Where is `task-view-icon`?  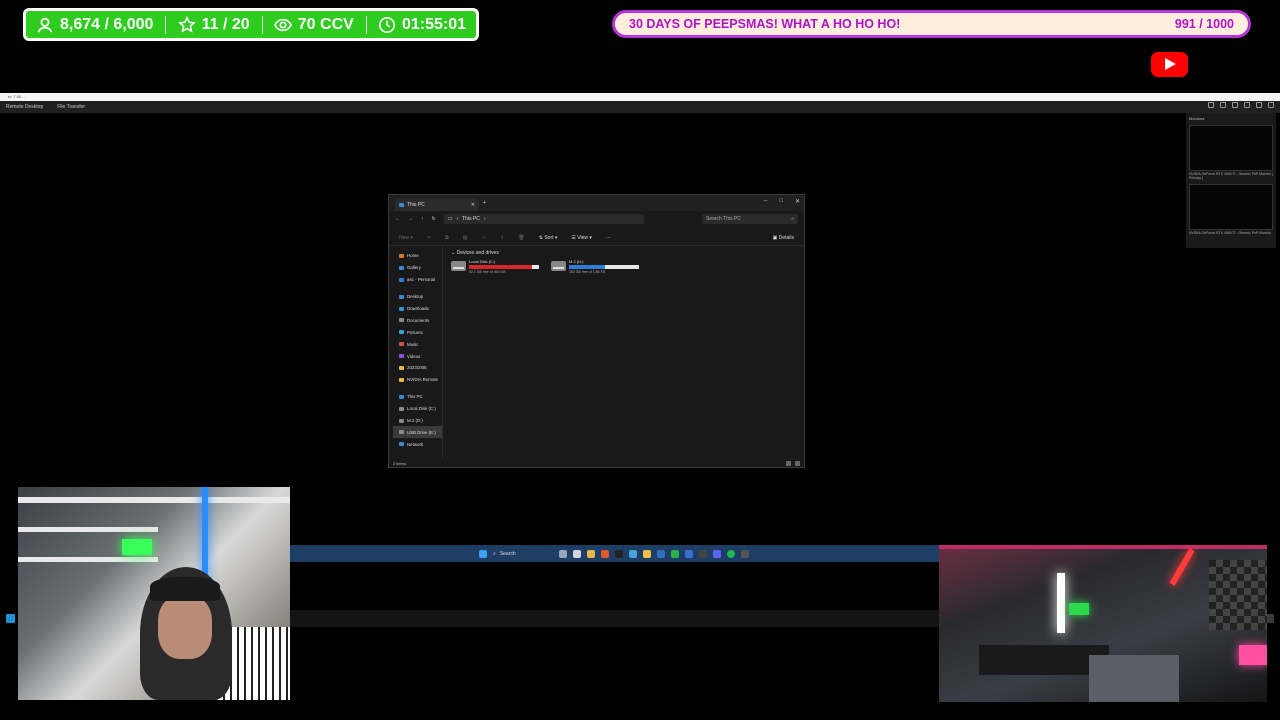 task-view-icon is located at coordinates (577, 553).